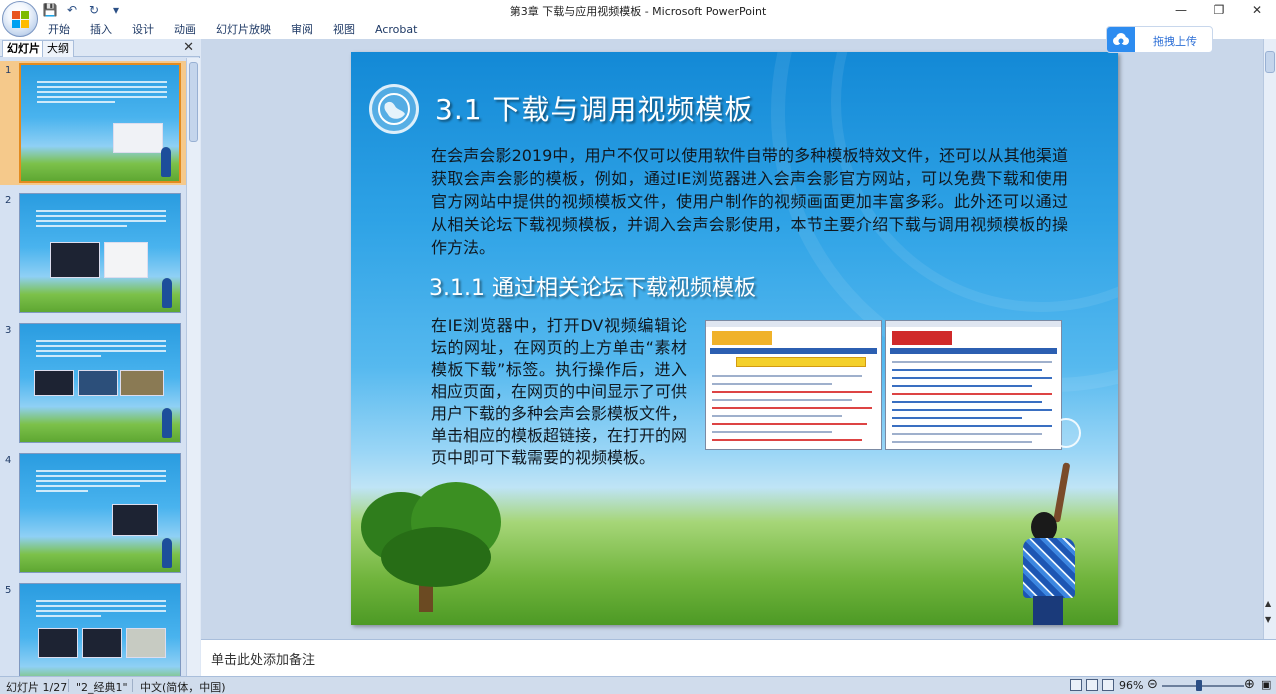  I want to click on slide-number: 4, so click(8, 460).